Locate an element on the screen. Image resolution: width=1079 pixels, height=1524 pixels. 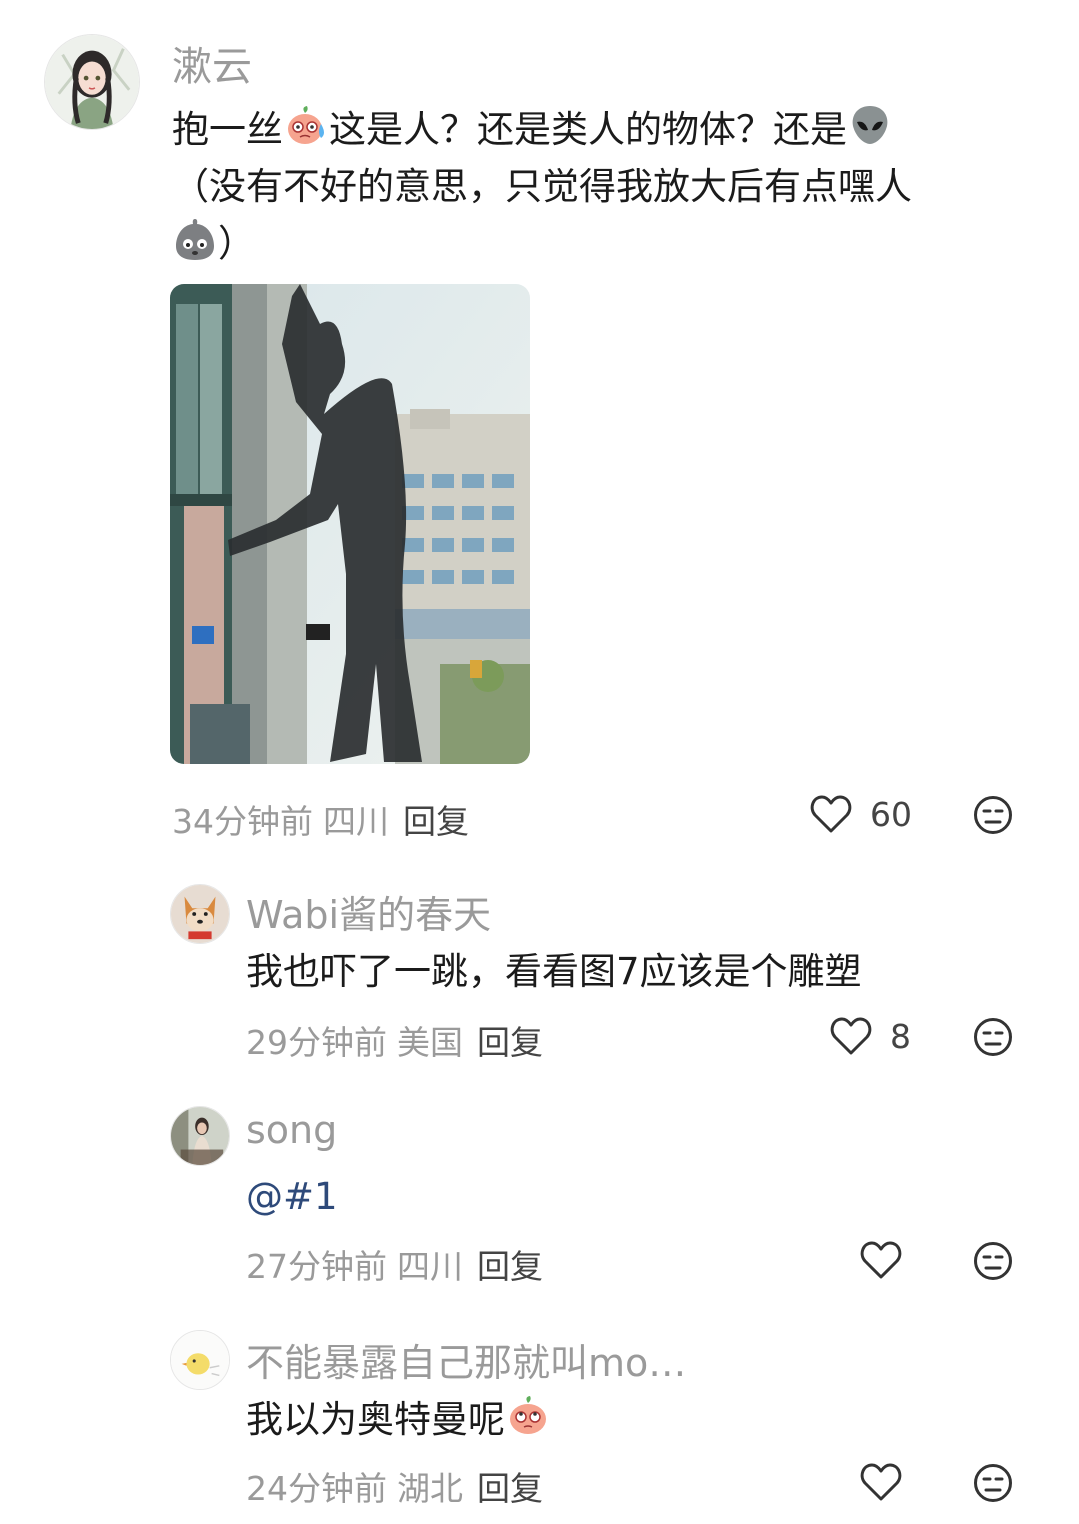
comment-time: 27分钟前 is located at coordinates (316, 1266).